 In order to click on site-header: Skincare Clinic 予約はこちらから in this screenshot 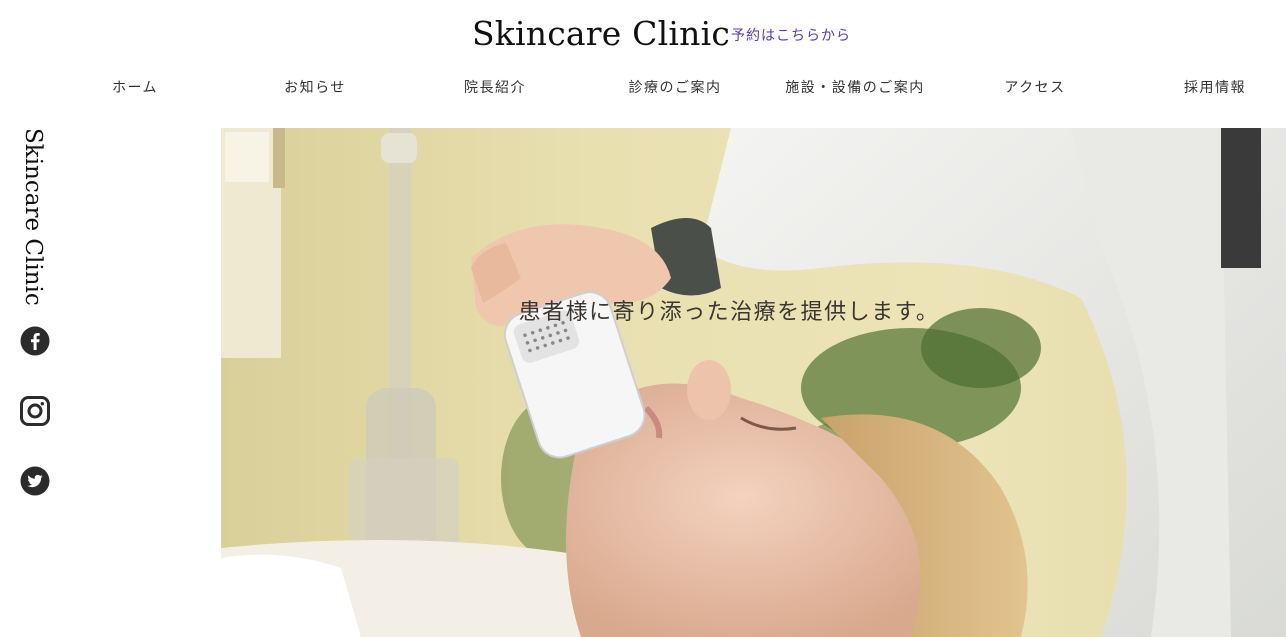, I will do `click(643, 35)`.